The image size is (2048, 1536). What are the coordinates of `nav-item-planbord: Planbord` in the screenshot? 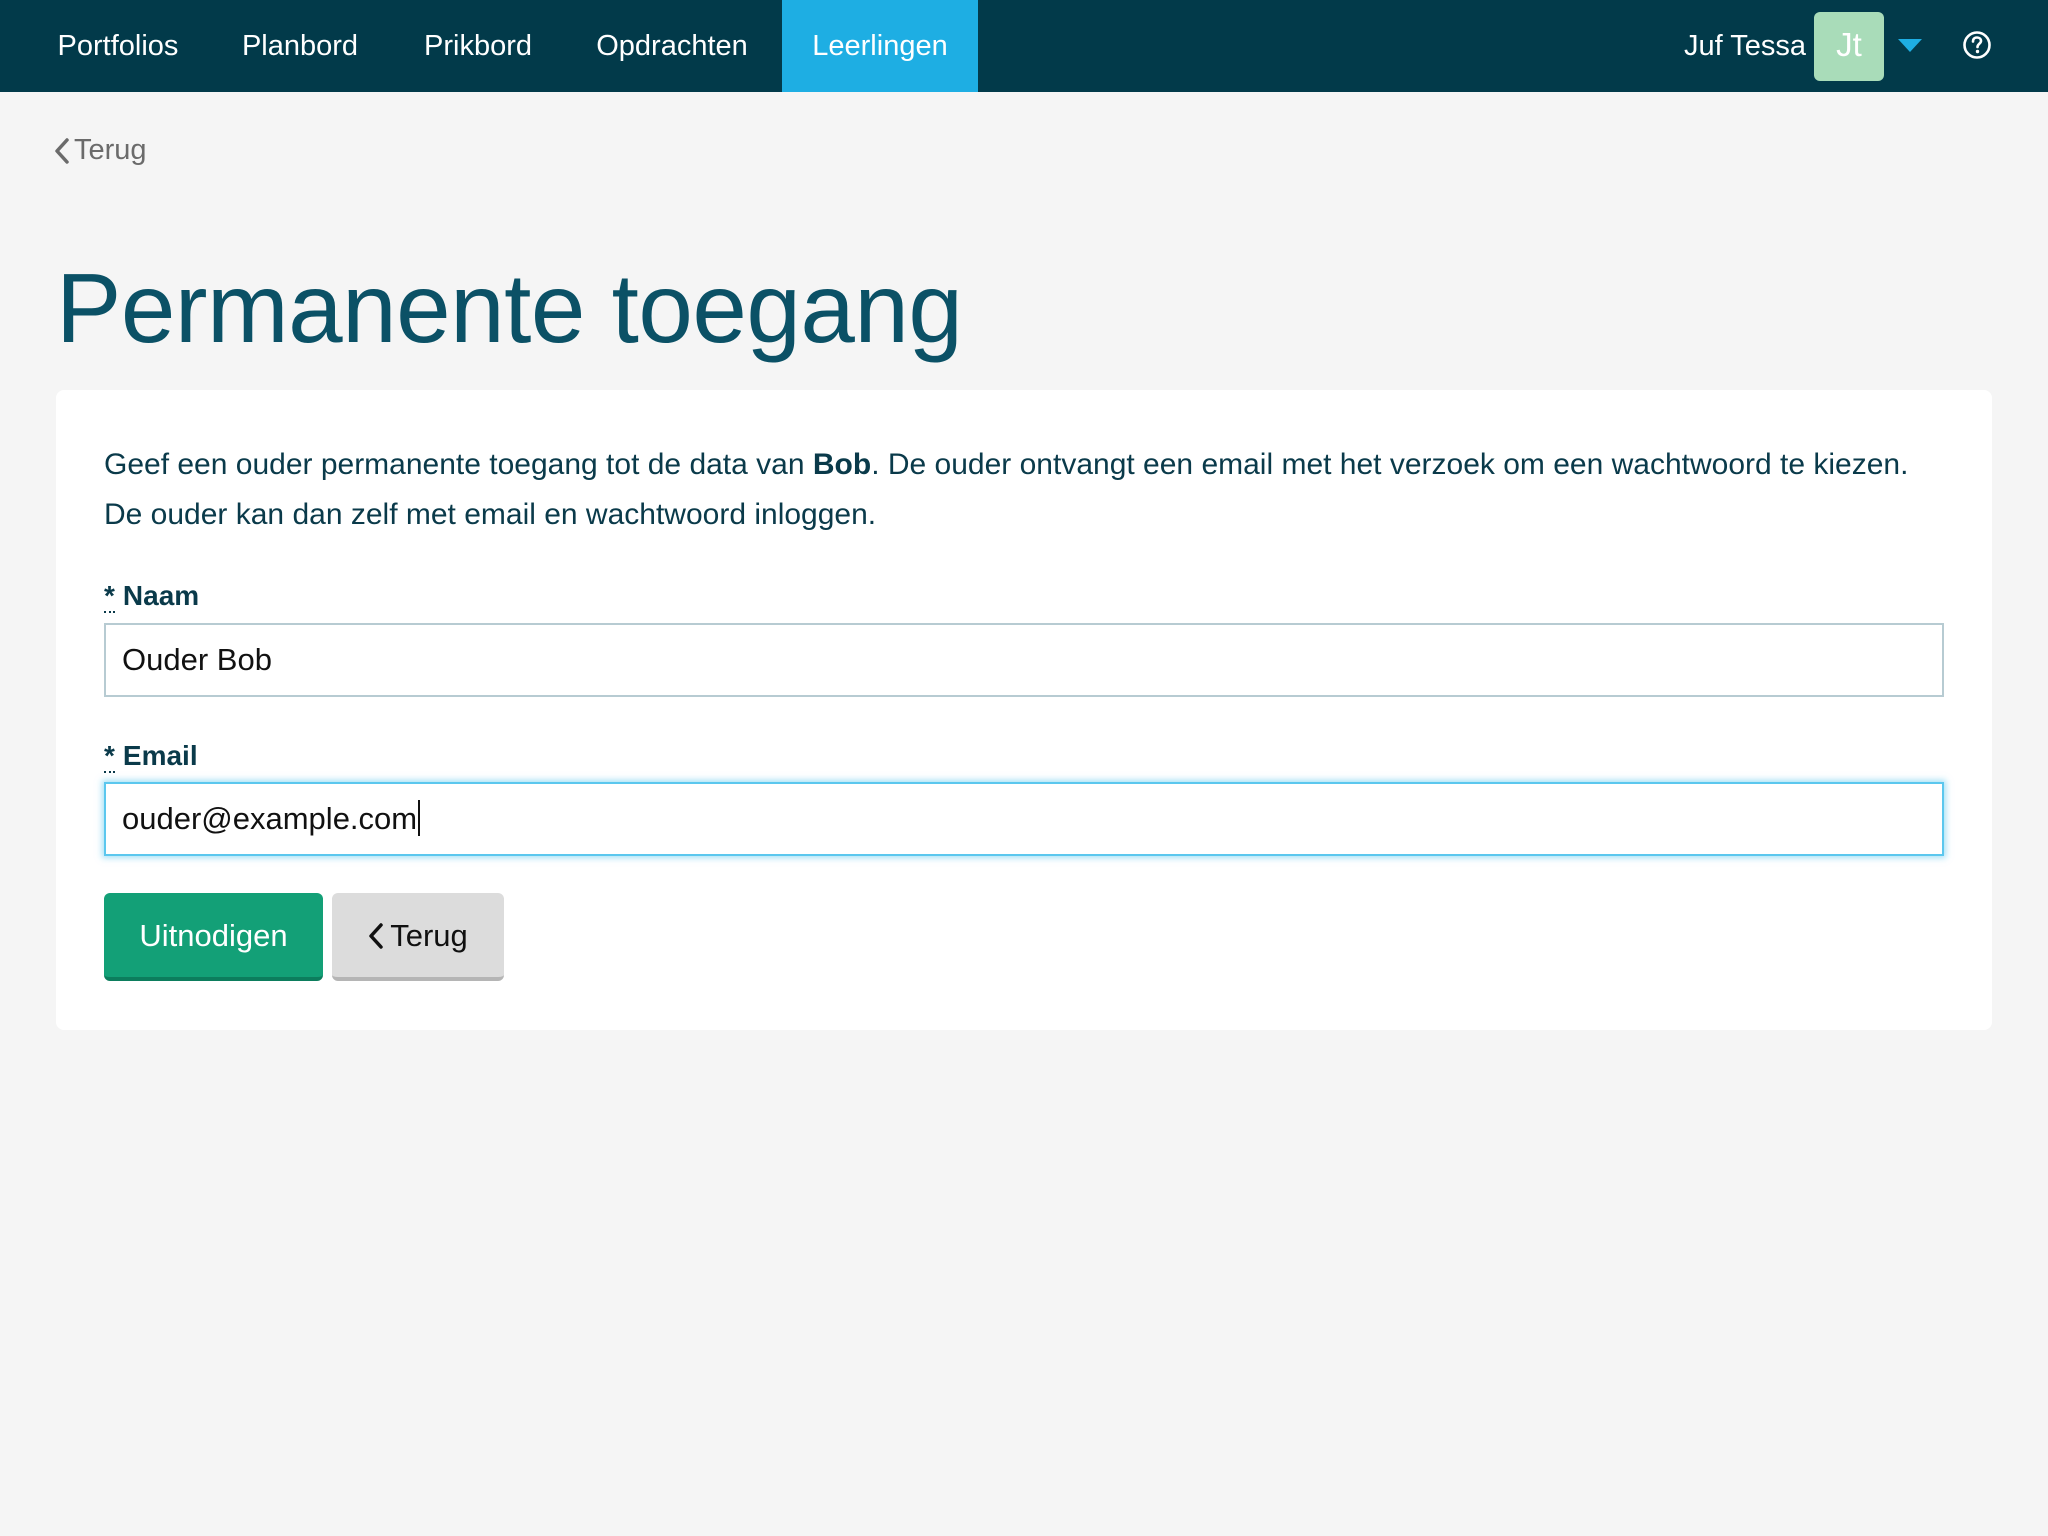 It's located at (300, 46).